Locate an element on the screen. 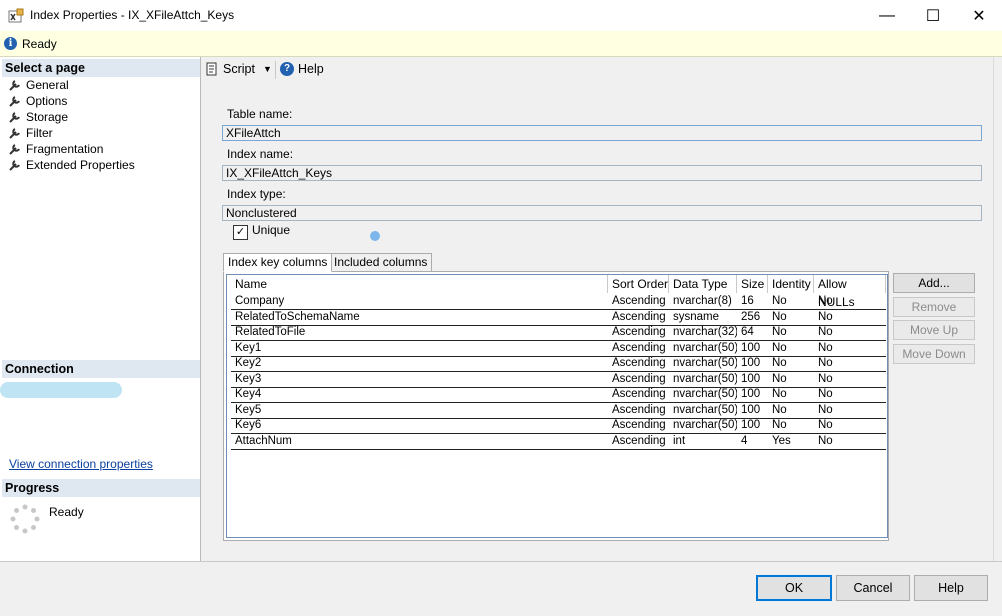 This screenshot has height=616, width=1002. cell-size: 64 is located at coordinates (752, 332).